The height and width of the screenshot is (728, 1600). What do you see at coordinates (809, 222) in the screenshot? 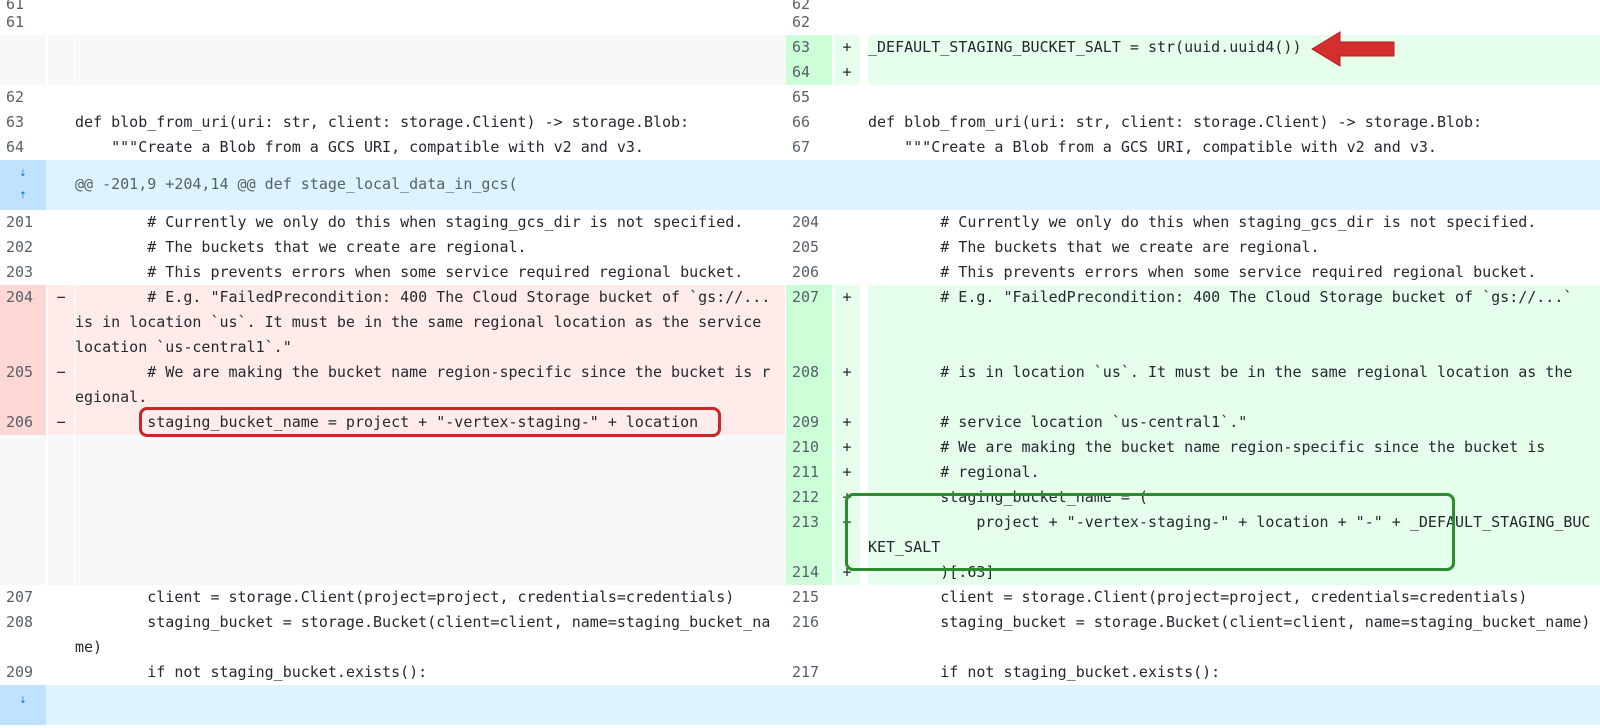
I see `right-line-number: 204` at bounding box center [809, 222].